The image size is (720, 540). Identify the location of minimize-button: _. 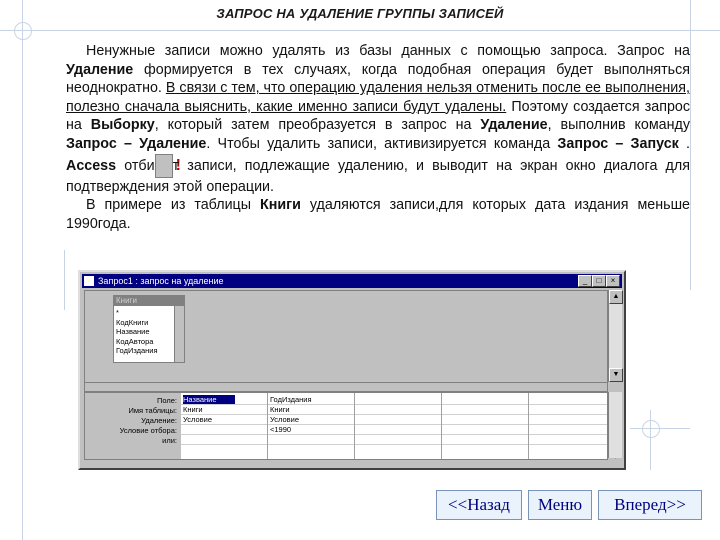
(585, 281).